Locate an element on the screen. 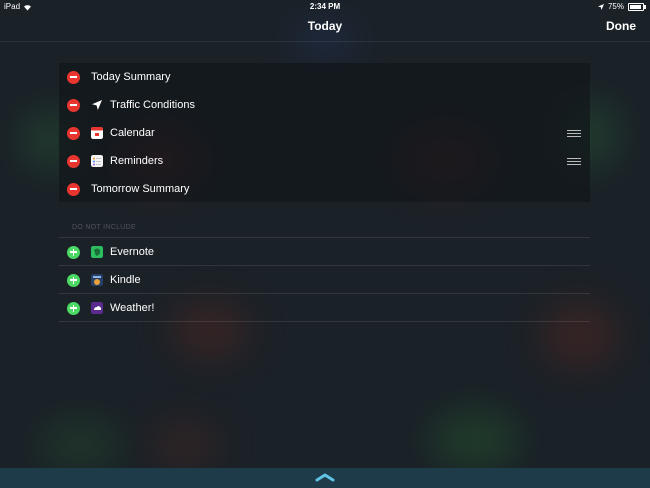  divider is located at coordinates (324, 321).